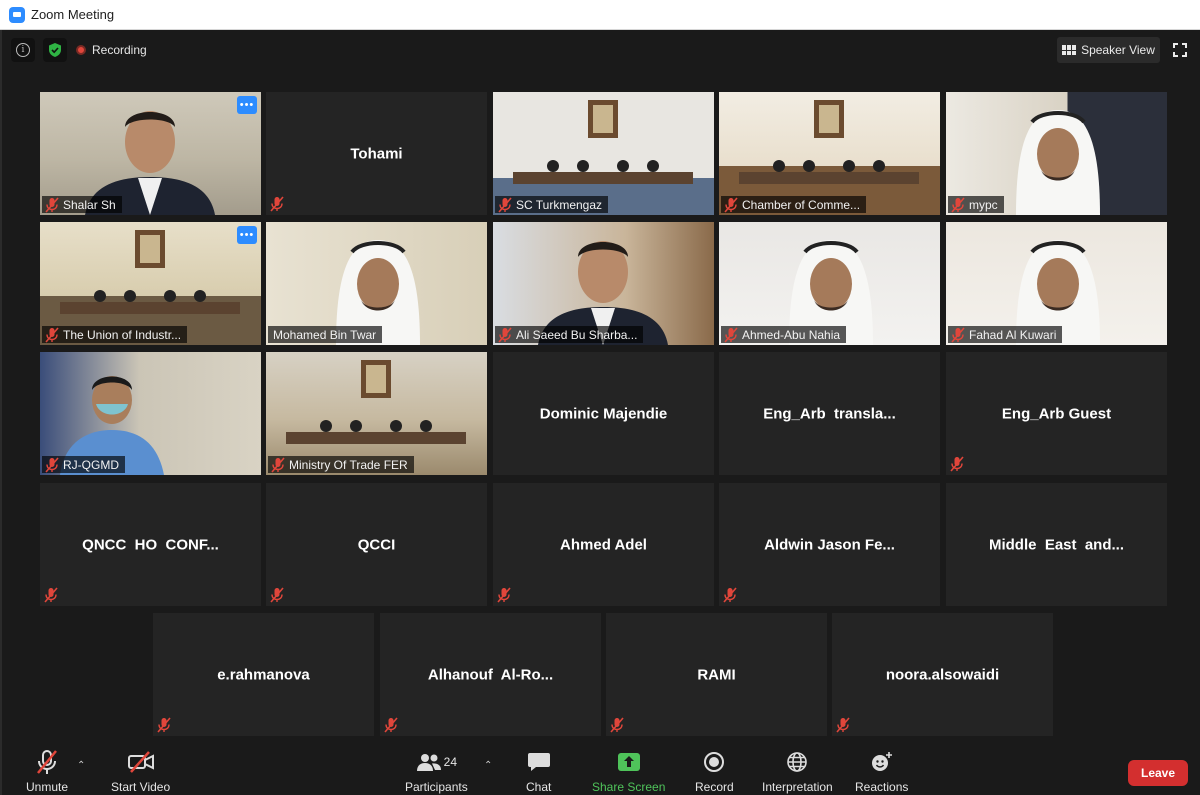  I want to click on participant-name: Ministry Of Trade FER, so click(348, 464).